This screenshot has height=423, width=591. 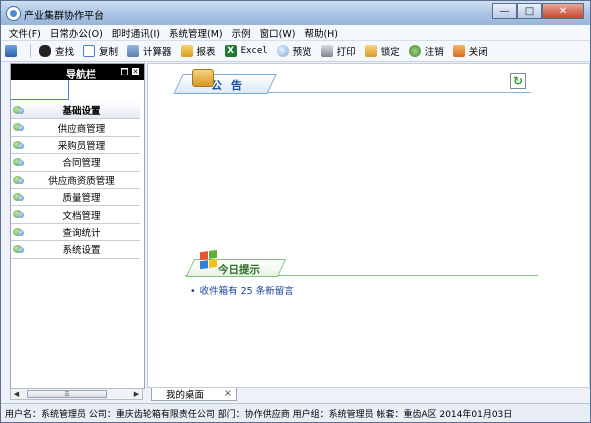 I want to click on preview-button: 预览, so click(x=294, y=51).